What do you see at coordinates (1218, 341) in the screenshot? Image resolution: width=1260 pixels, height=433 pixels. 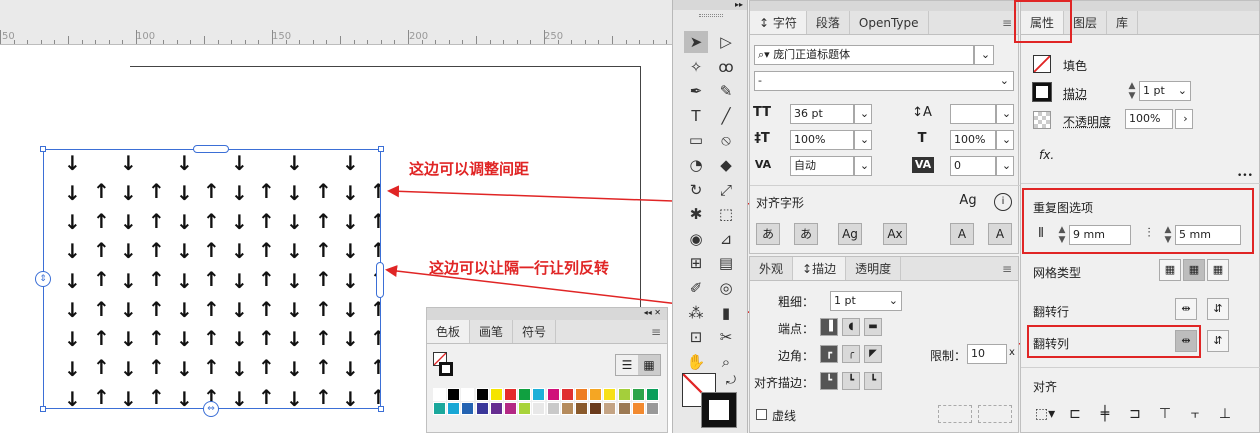 I see `flip-column-vertical-button: ⇵` at bounding box center [1218, 341].